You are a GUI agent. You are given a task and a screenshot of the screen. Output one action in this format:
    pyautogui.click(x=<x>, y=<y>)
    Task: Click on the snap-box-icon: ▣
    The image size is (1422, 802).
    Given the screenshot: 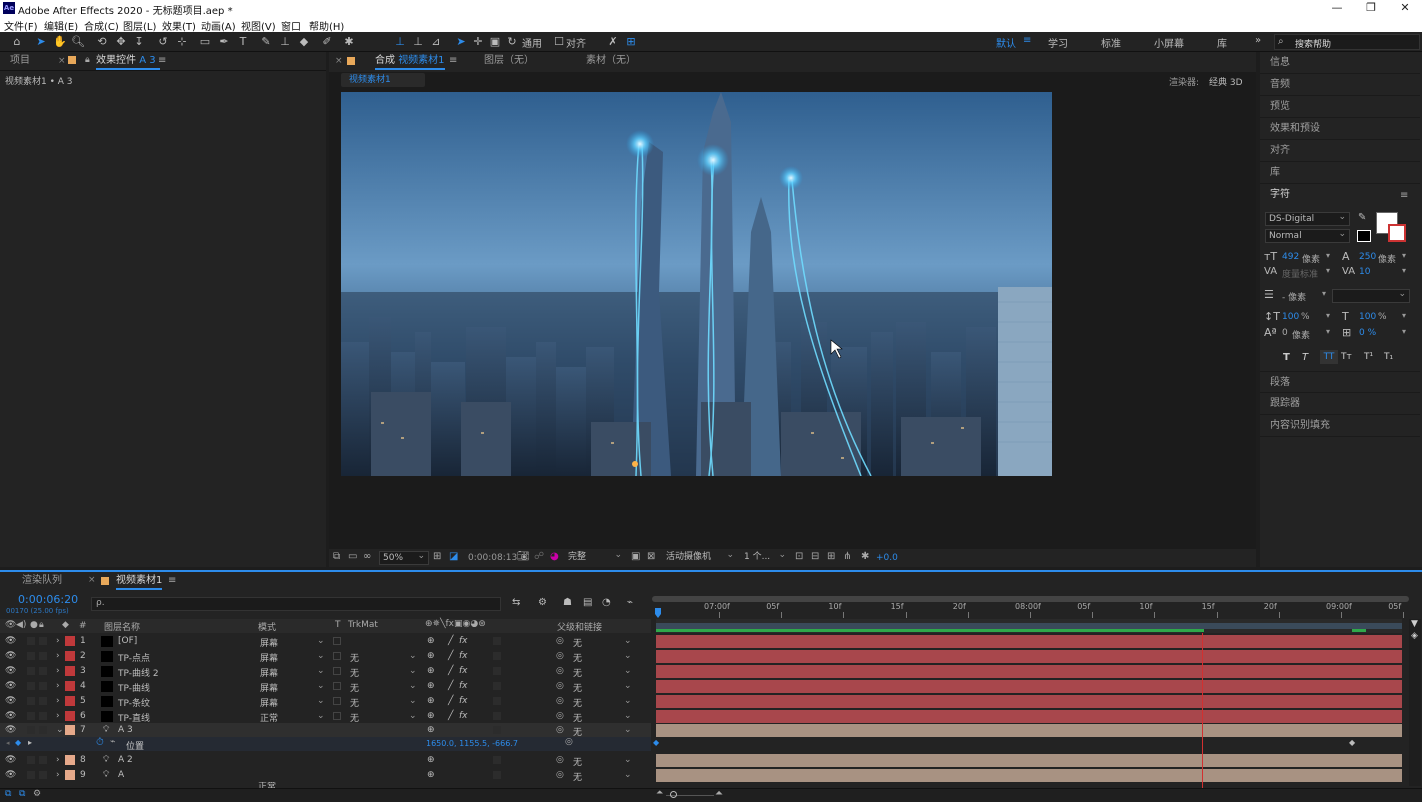 What is the action you would take?
    pyautogui.click(x=495, y=42)
    